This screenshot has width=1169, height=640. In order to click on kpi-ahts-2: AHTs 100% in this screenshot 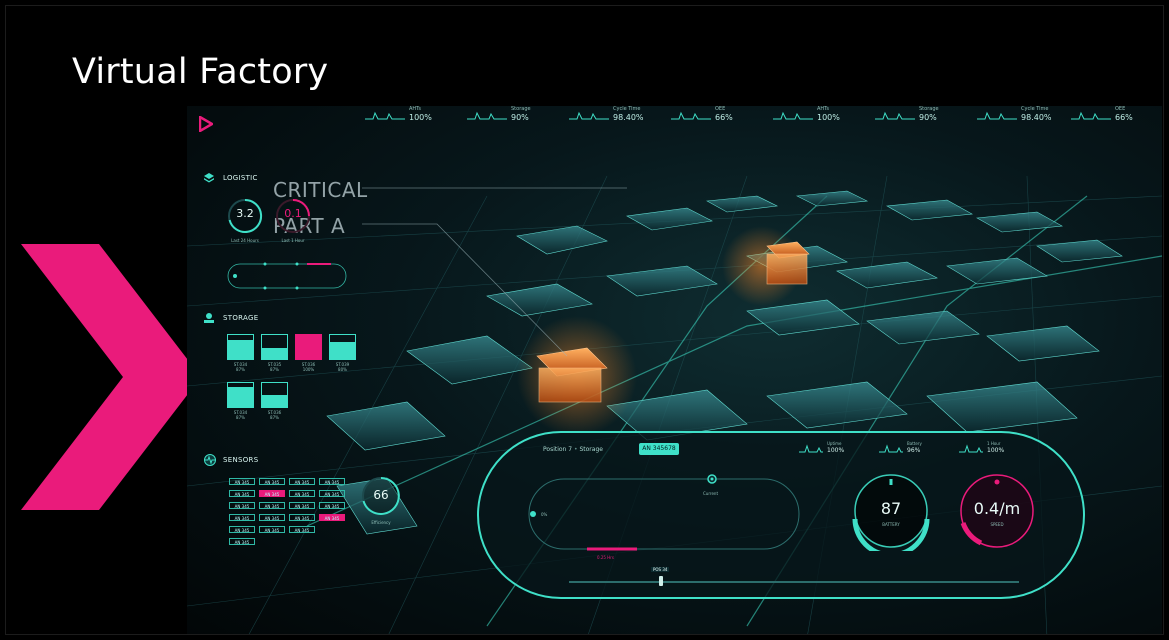, I will do `click(823, 117)`.